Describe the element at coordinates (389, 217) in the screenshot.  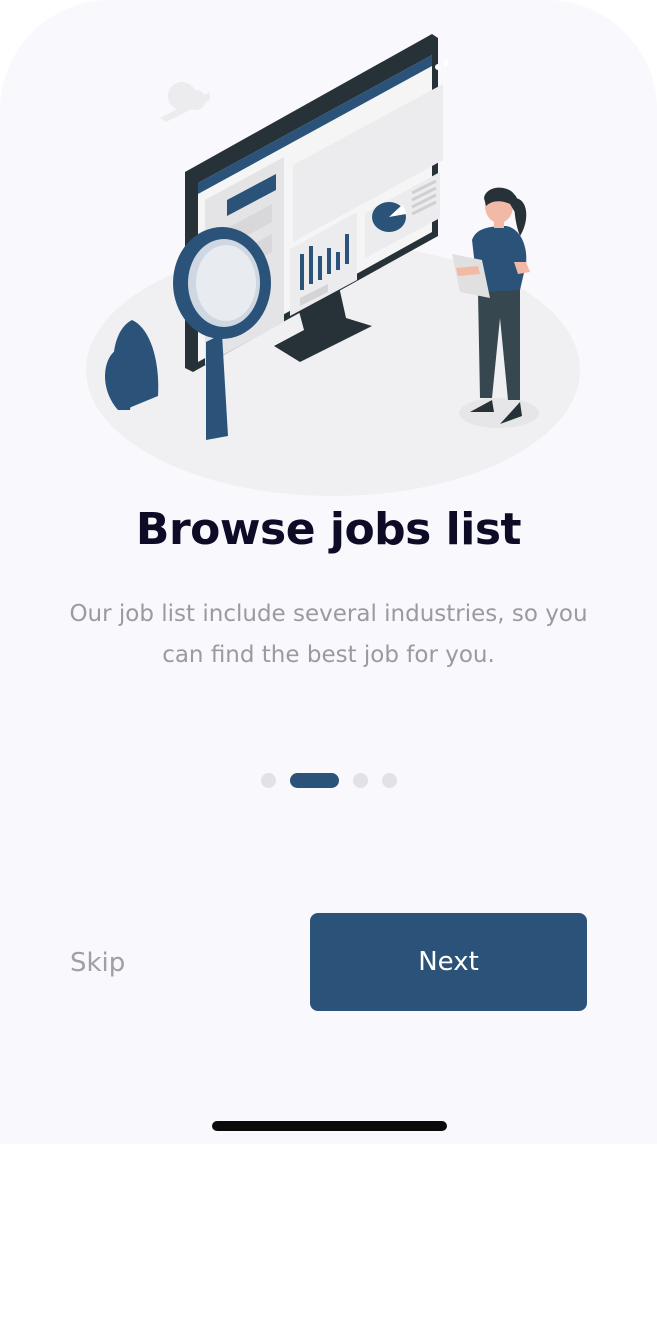
I see `pie-chart-graphic` at that location.